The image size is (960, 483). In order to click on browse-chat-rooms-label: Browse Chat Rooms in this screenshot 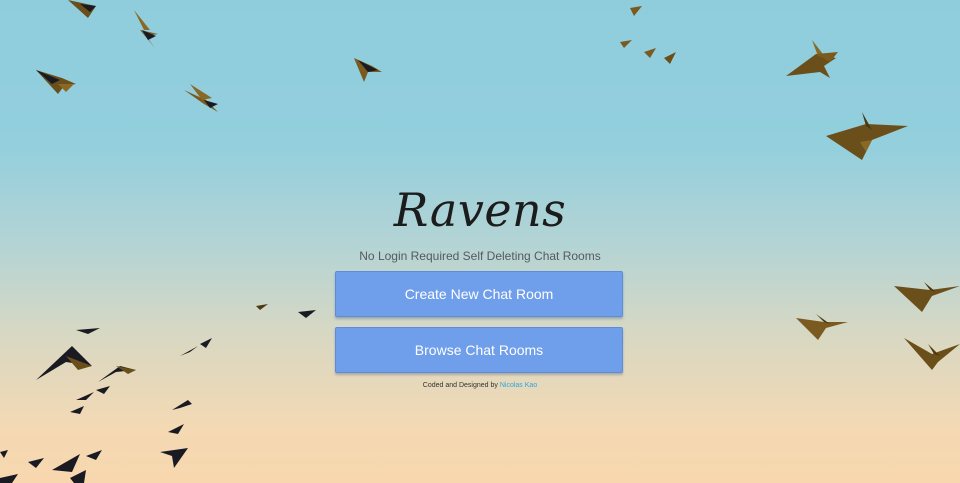, I will do `click(479, 350)`.